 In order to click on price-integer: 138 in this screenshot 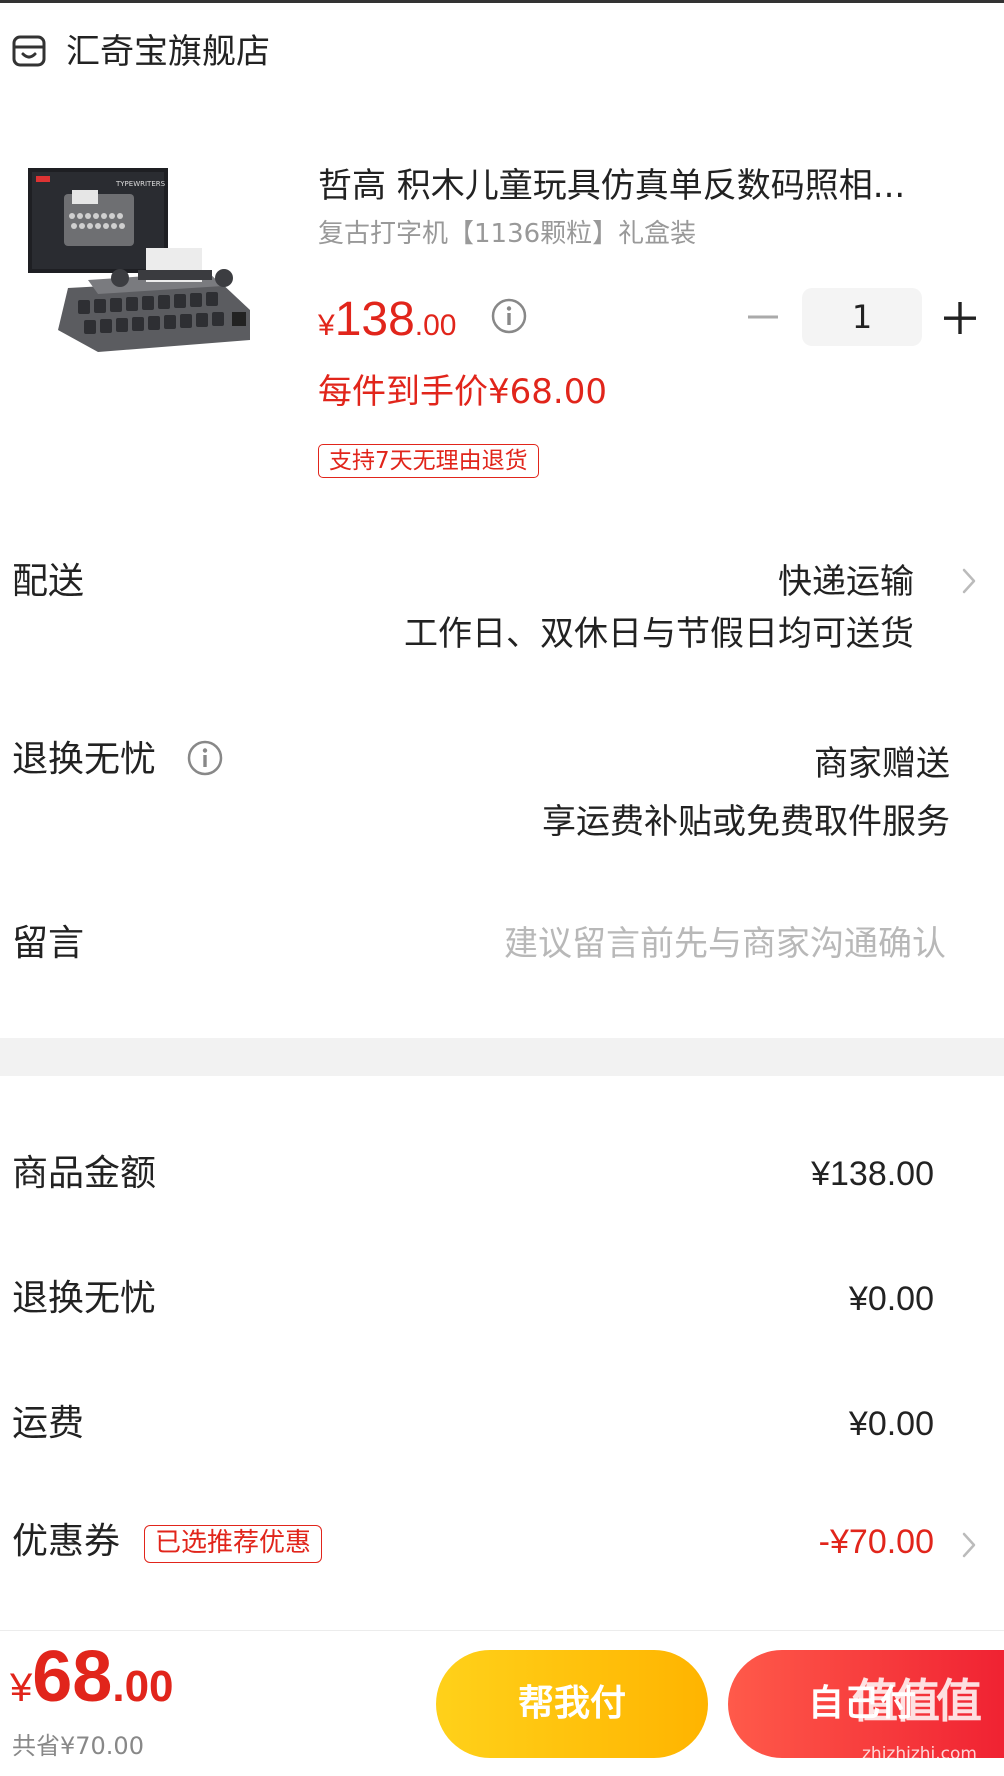, I will do `click(374, 319)`.